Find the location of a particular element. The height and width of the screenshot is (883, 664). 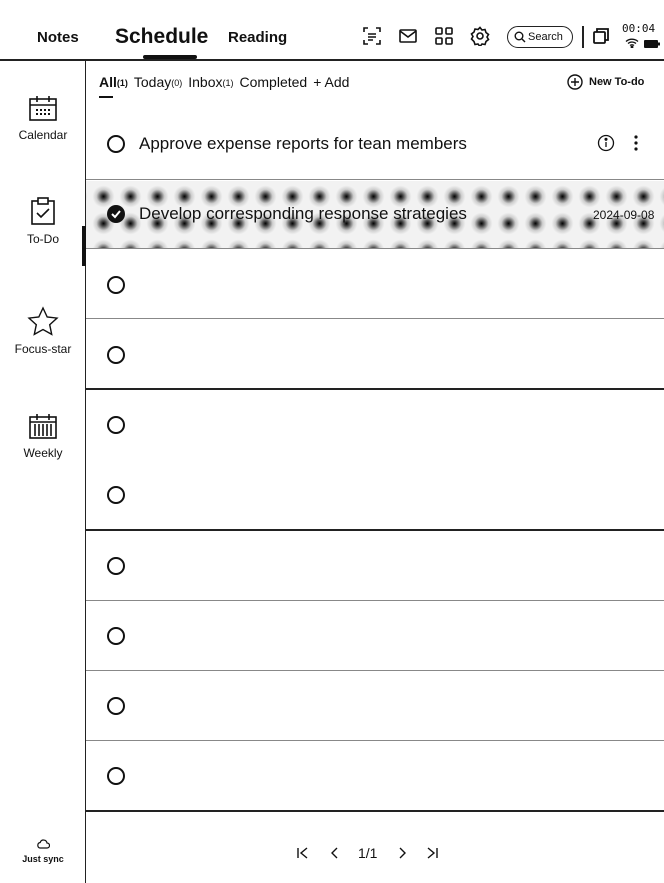

task-checkbox-checked is located at coordinates (116, 214).